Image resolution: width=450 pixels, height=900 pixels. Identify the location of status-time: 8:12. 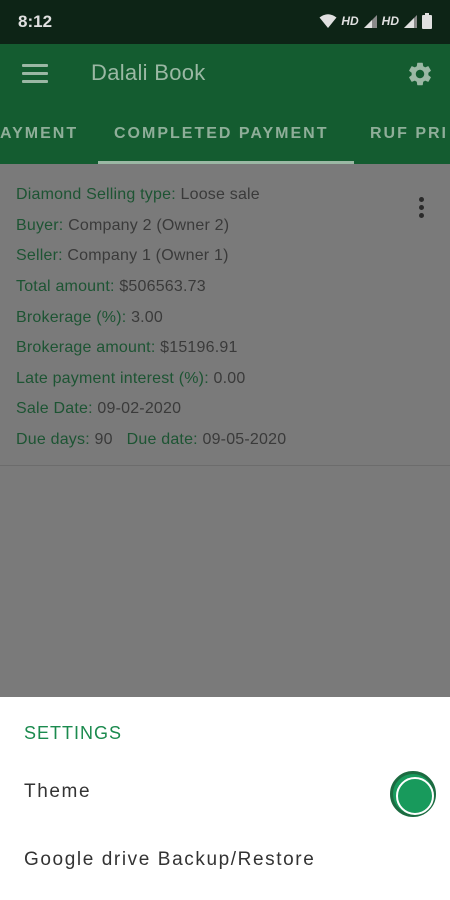
(35, 21).